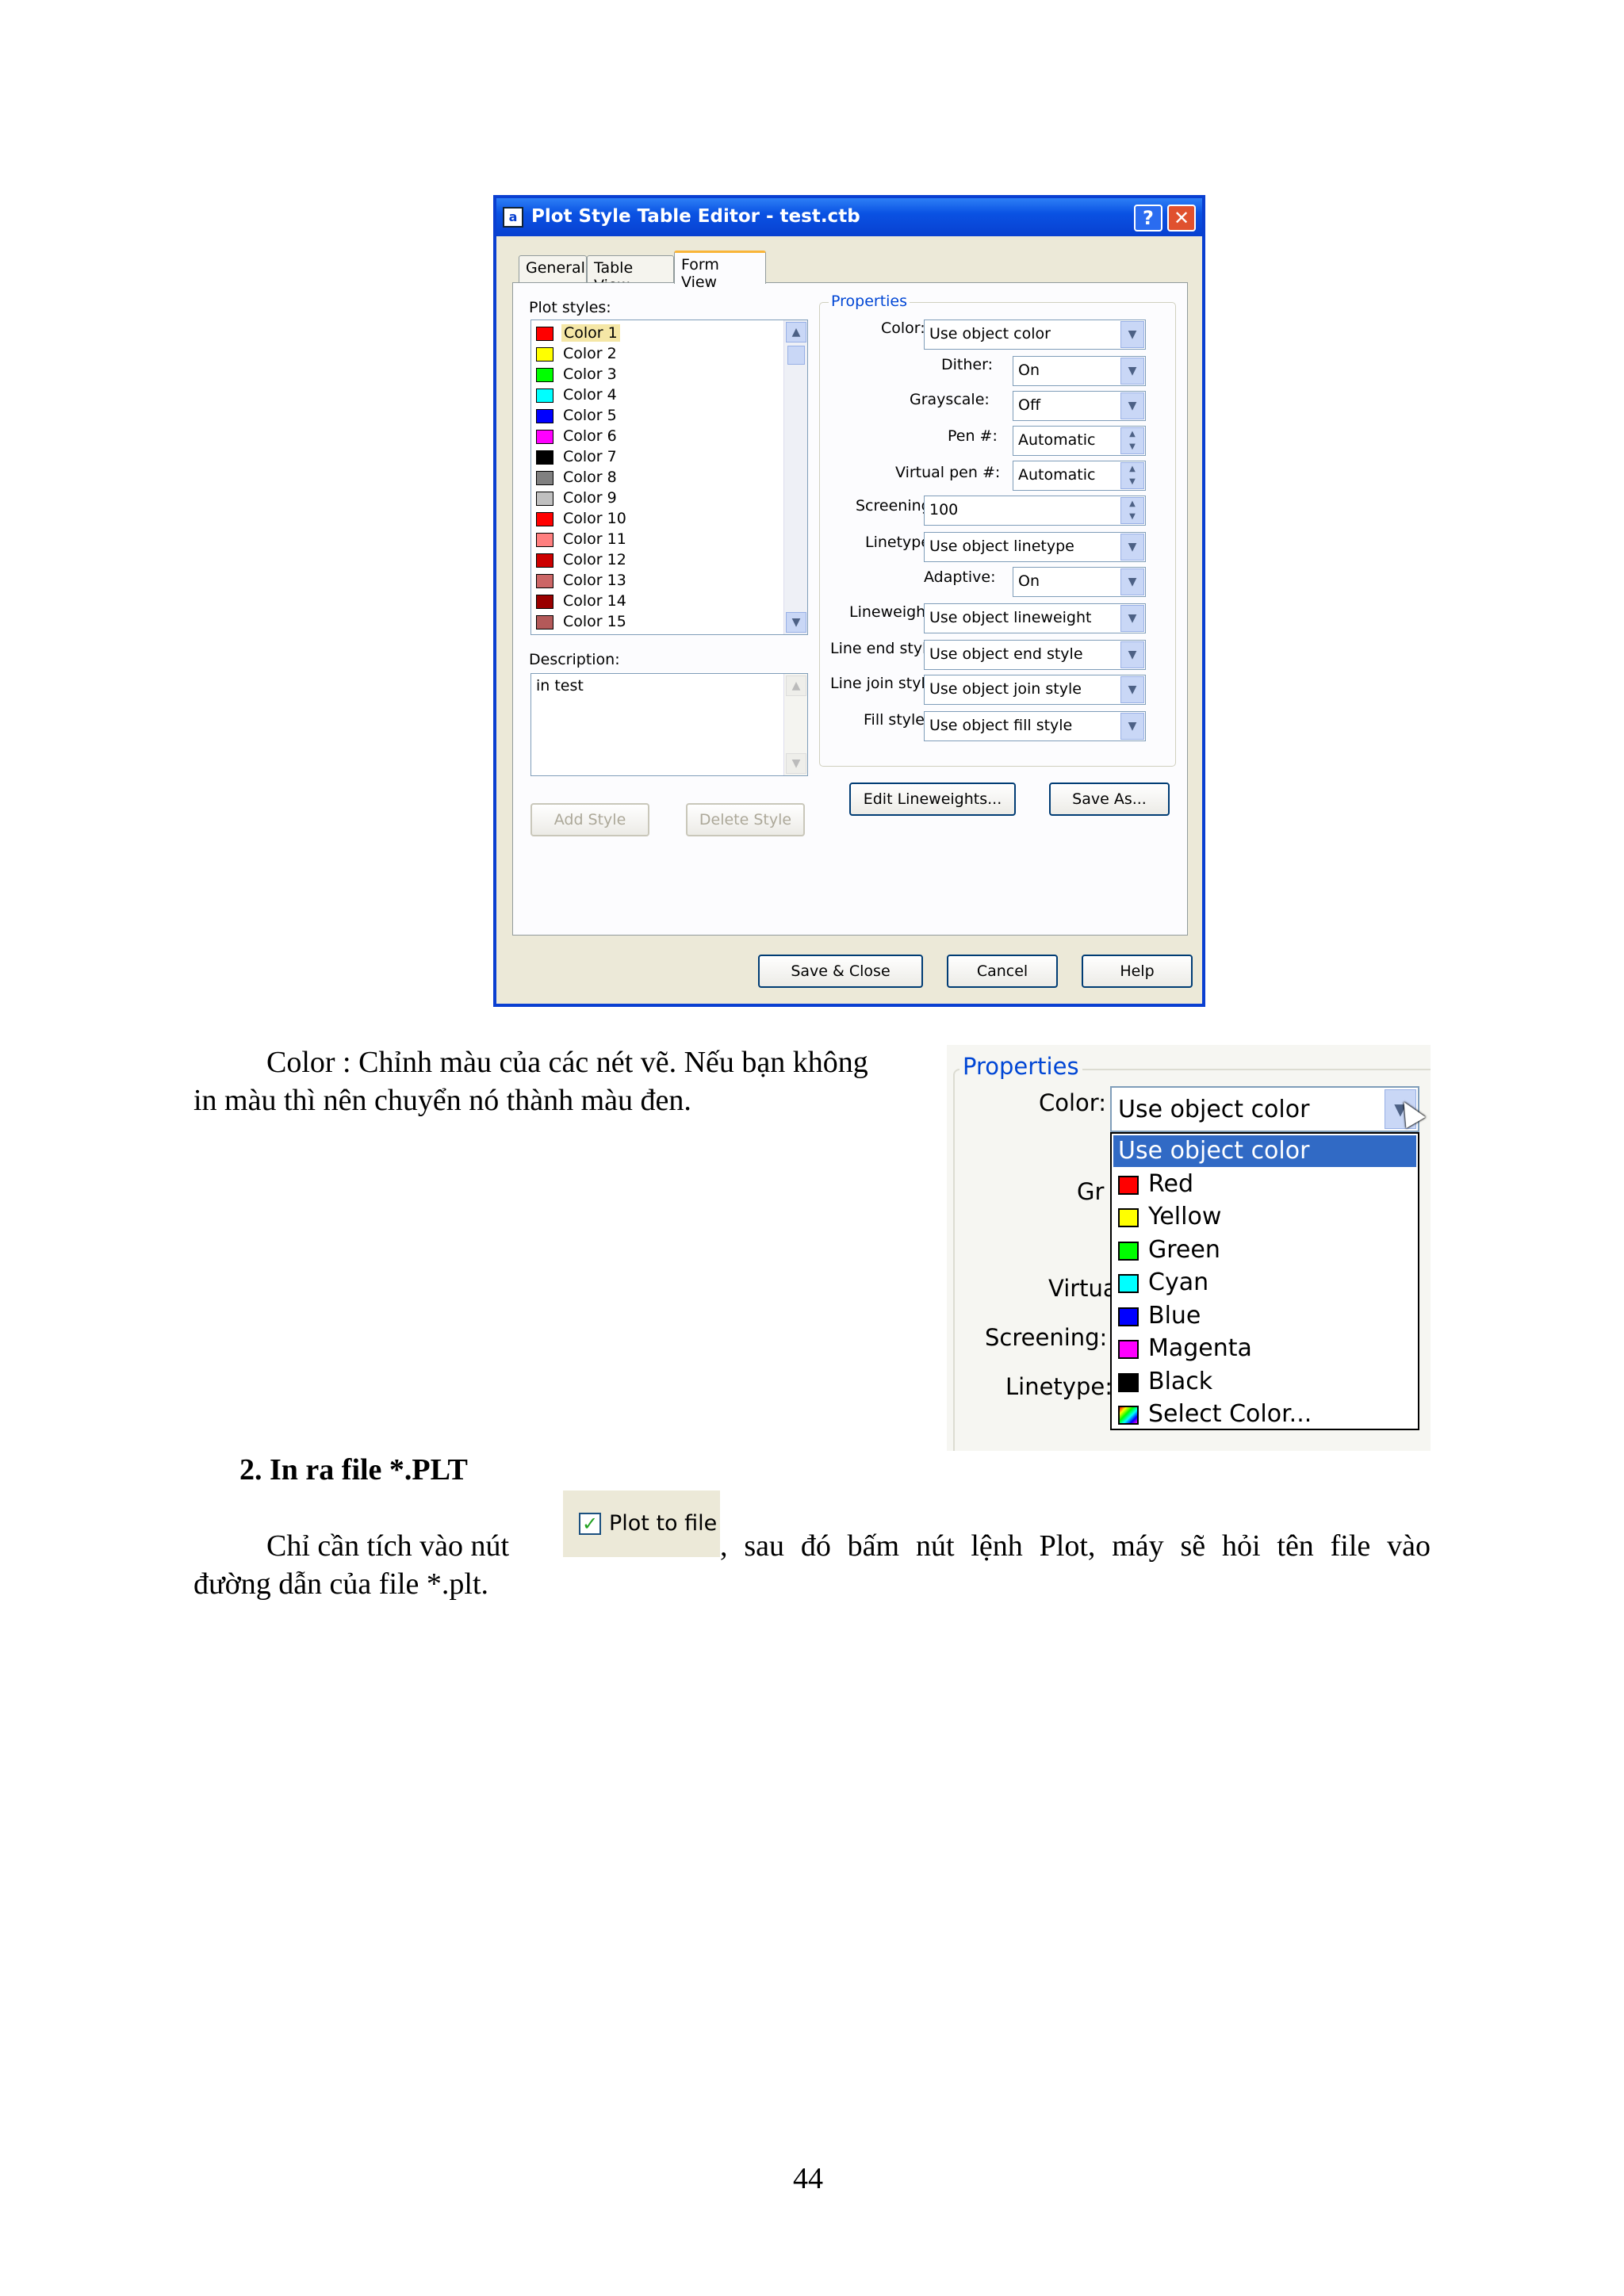  What do you see at coordinates (1035, 547) in the screenshot?
I see `linetype-select: Use object linetype ▼` at bounding box center [1035, 547].